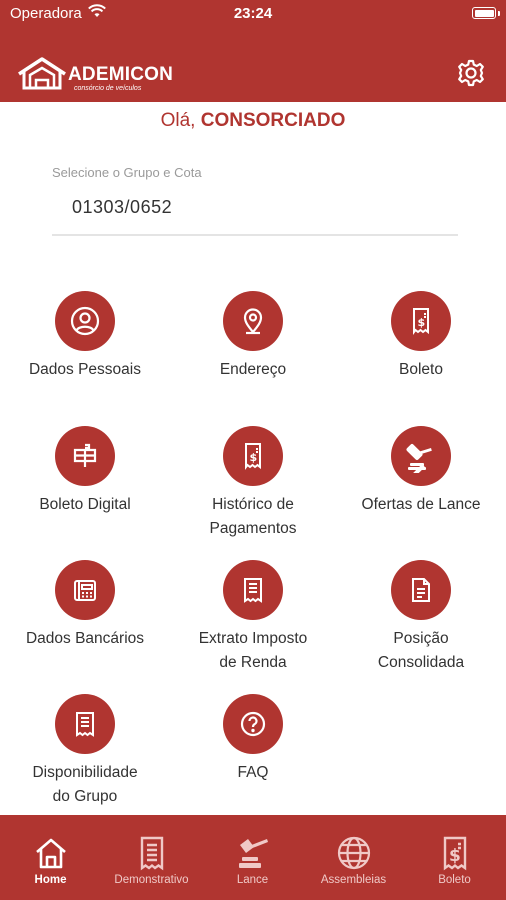  Describe the element at coordinates (178, 120) in the screenshot. I see `greeting-prefix: Olá,` at that location.